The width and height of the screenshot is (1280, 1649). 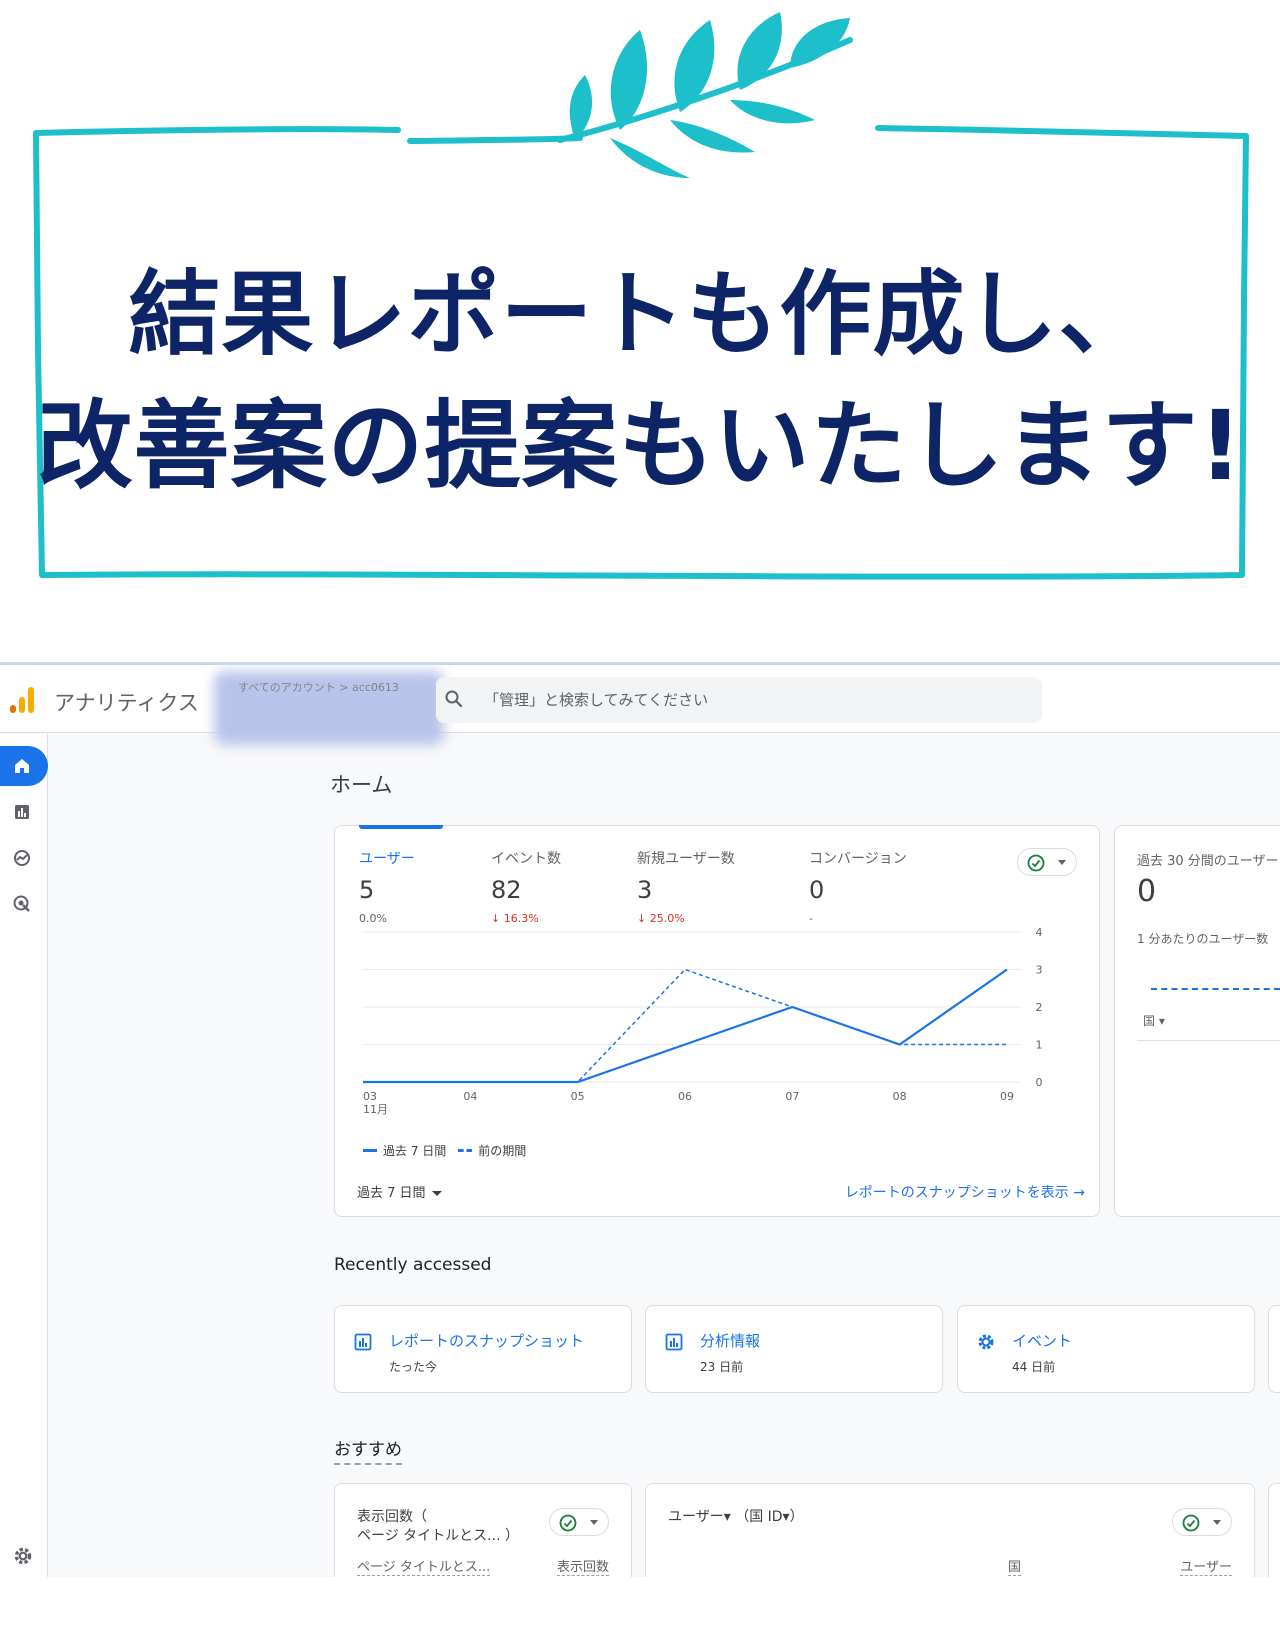 What do you see at coordinates (401, 827) in the screenshot?
I see `active-tab-indicator` at bounding box center [401, 827].